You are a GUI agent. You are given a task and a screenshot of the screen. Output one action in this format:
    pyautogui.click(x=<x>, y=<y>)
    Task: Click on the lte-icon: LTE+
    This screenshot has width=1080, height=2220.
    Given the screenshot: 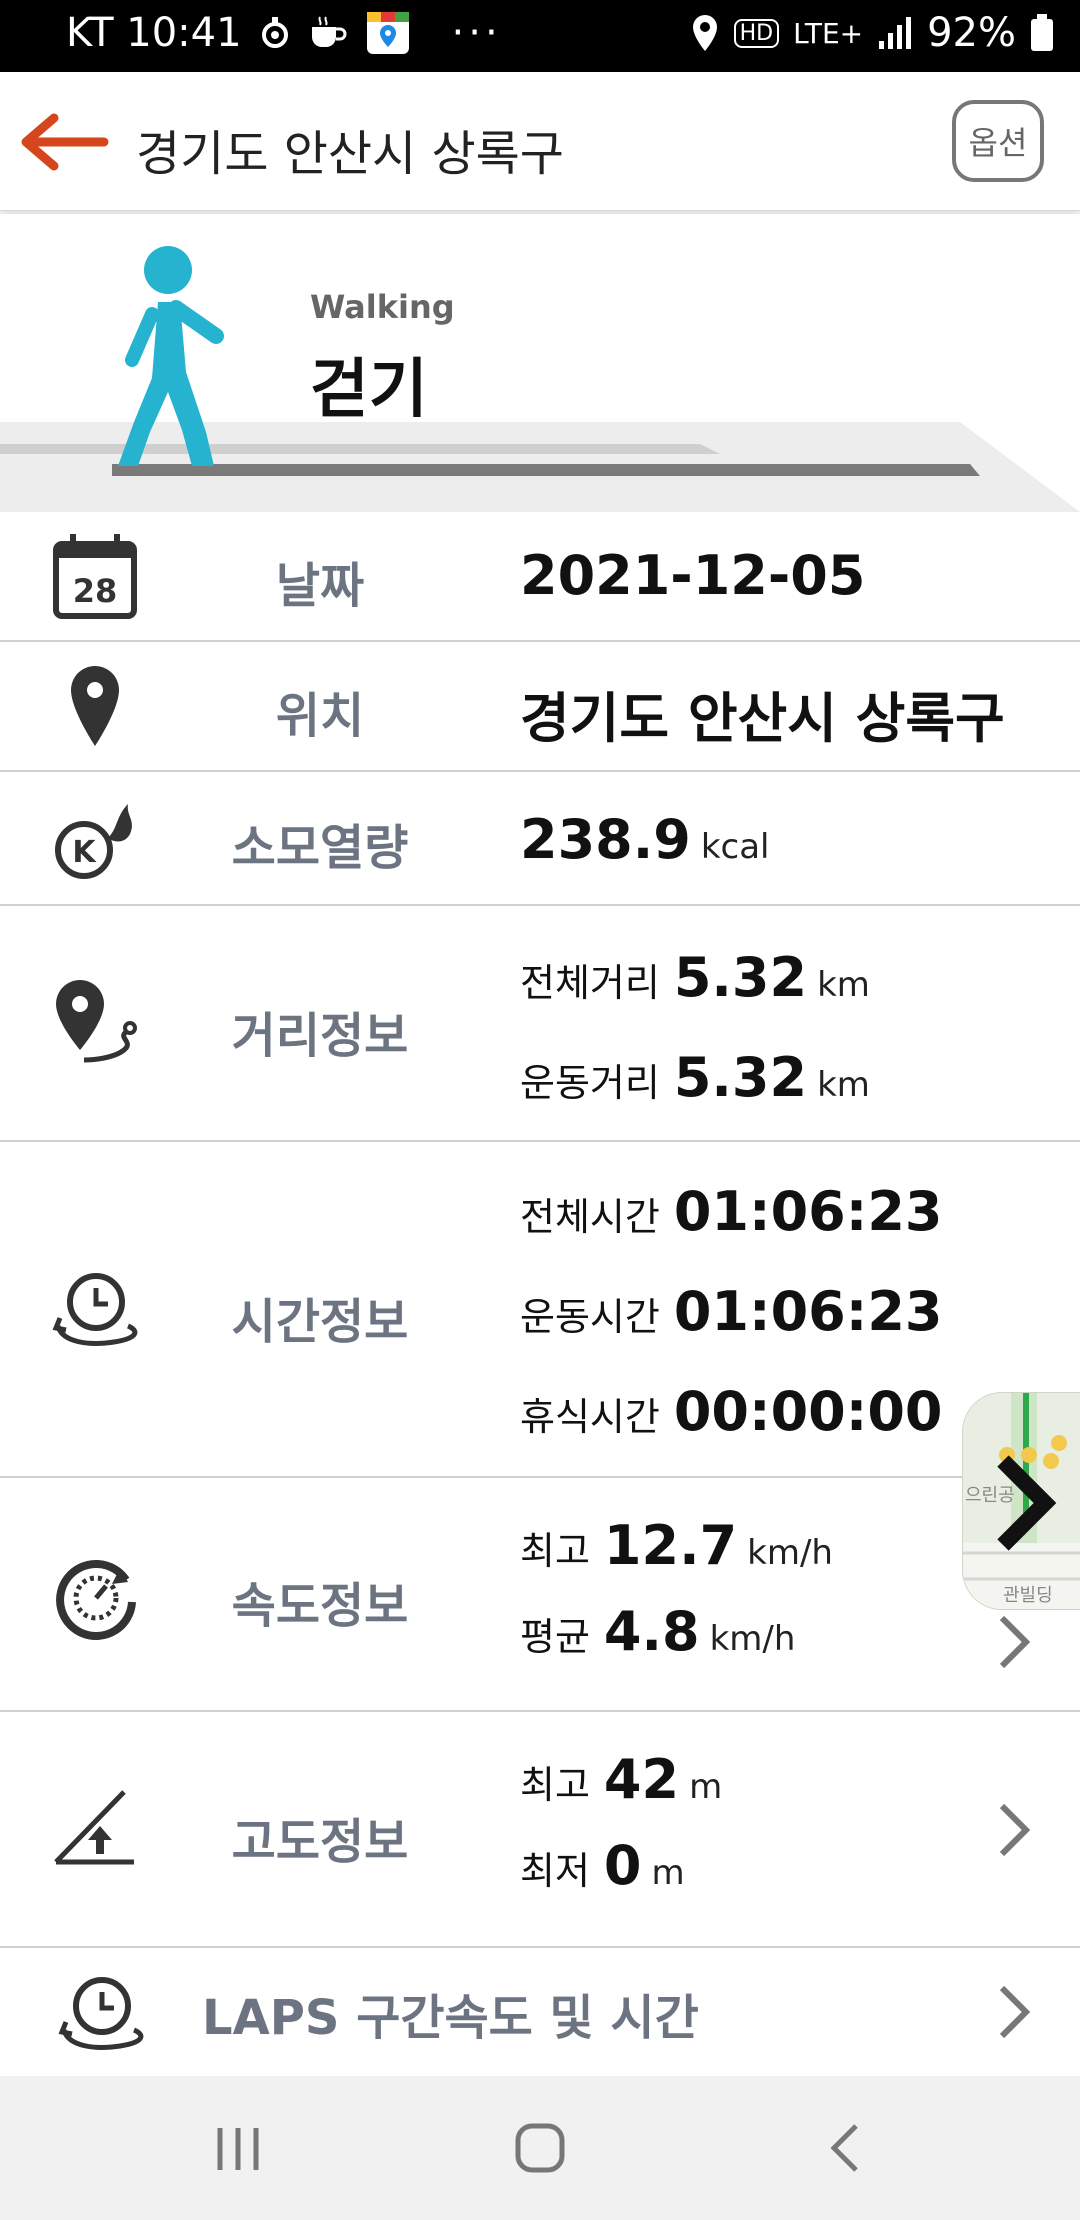 What is the action you would take?
    pyautogui.click(x=828, y=33)
    